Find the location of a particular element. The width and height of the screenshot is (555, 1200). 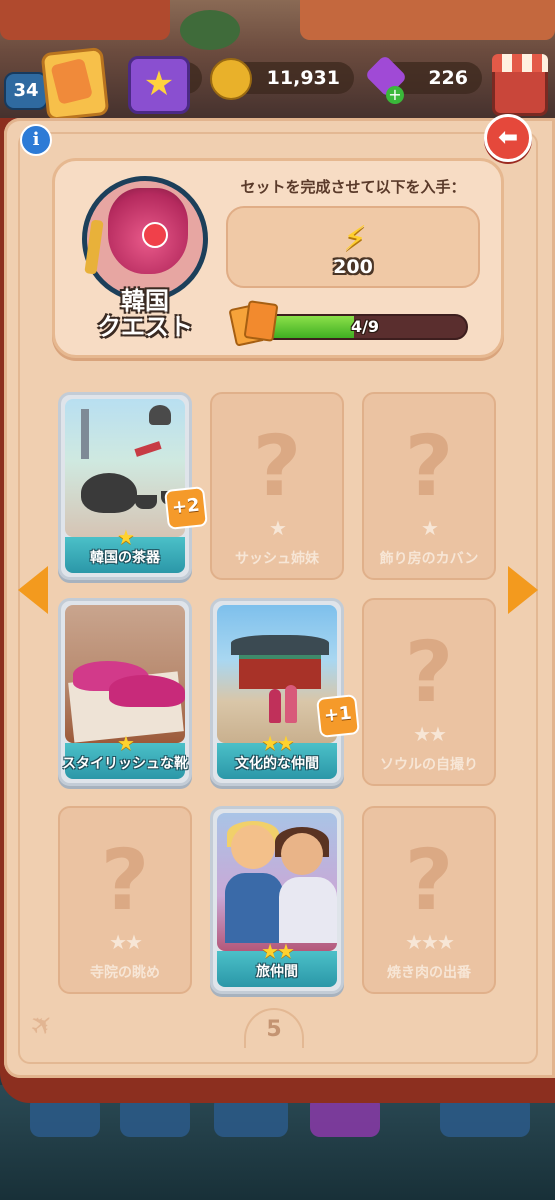

collection-card: ★ スタイリッシュな靴 is located at coordinates (125, 692).